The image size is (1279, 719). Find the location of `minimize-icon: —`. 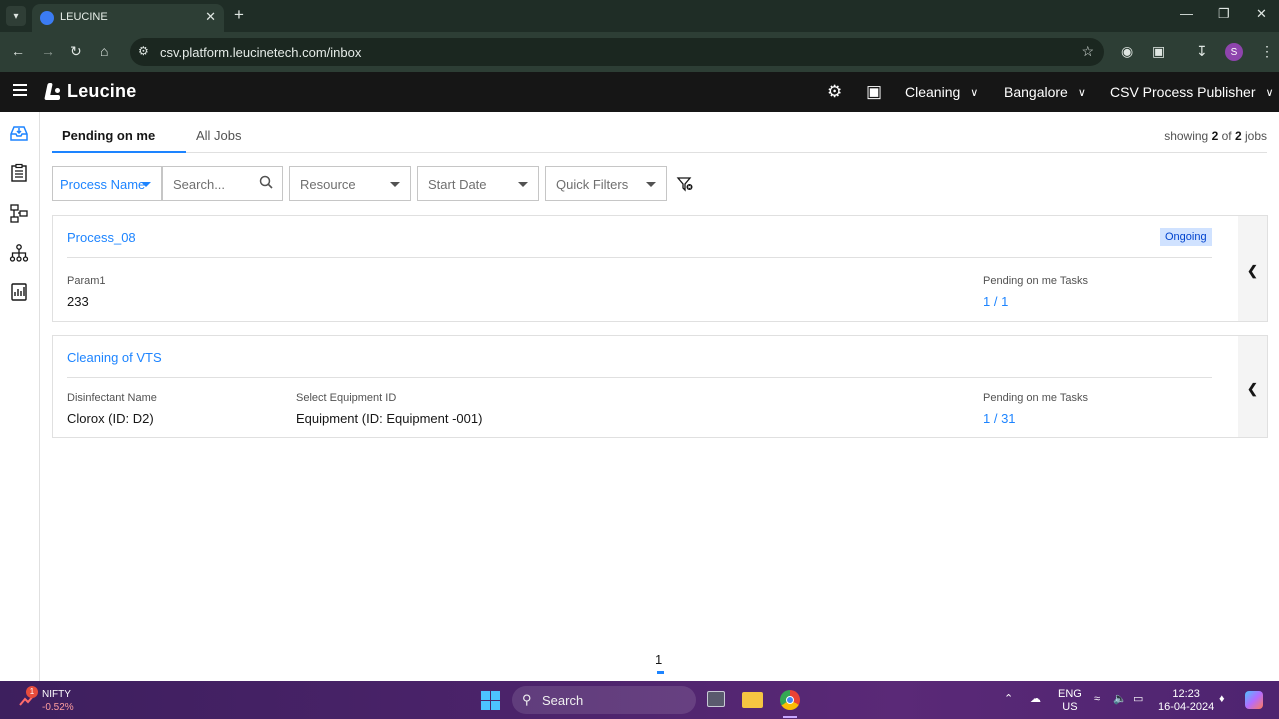

minimize-icon: — is located at coordinates (1186, 13).